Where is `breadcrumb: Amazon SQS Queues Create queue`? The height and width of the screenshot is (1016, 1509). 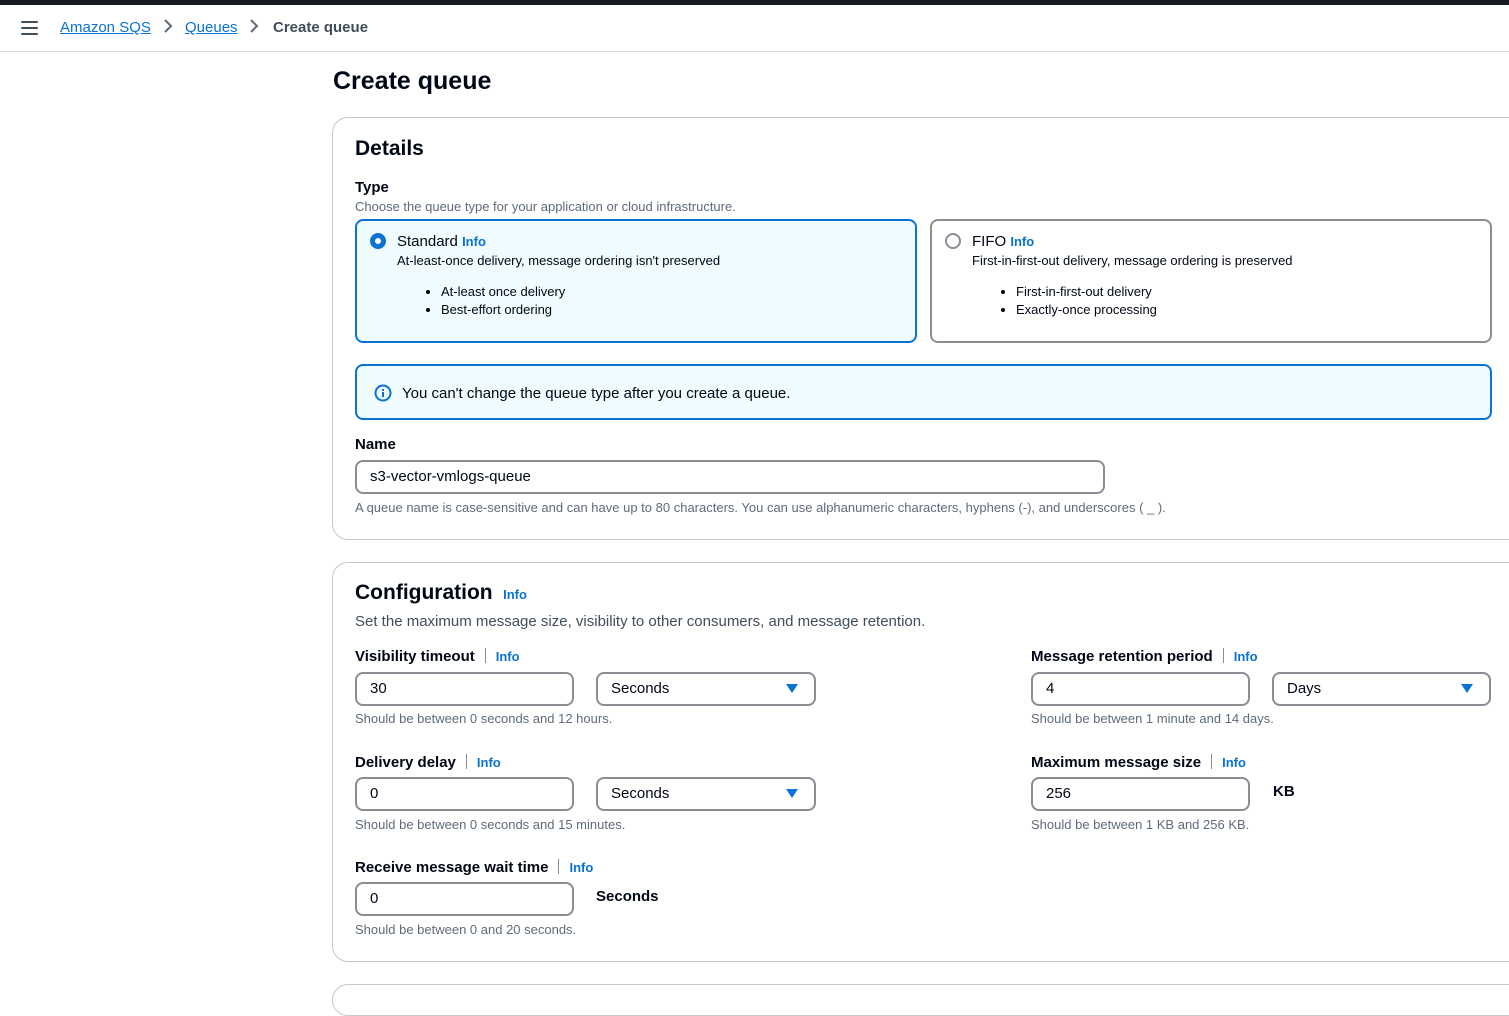 breadcrumb: Amazon SQS Queues Create queue is located at coordinates (754, 28).